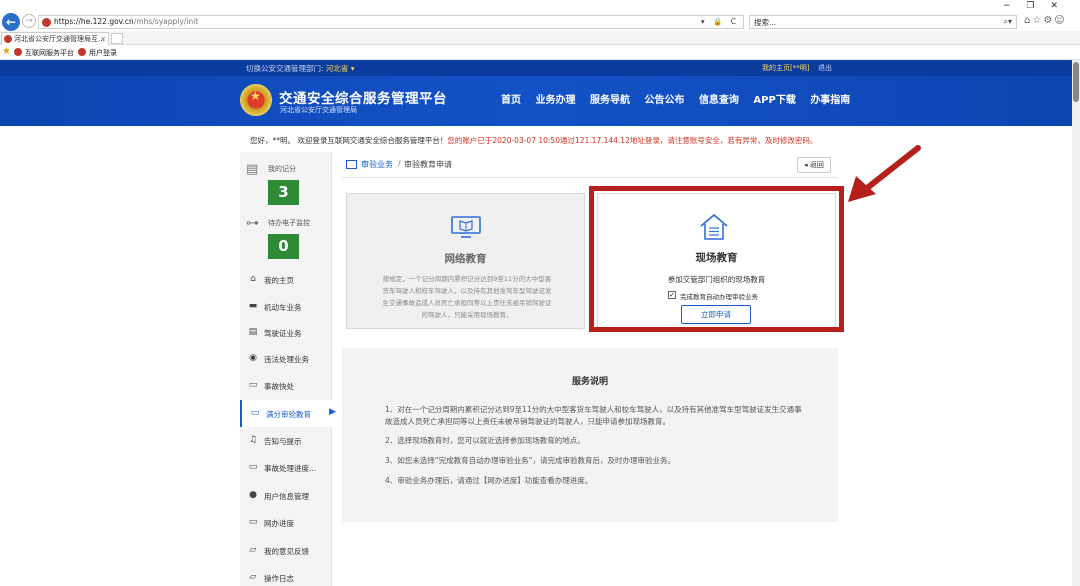  What do you see at coordinates (6, 51) in the screenshot?
I see `favorites-star-icon: ★` at bounding box center [6, 51].